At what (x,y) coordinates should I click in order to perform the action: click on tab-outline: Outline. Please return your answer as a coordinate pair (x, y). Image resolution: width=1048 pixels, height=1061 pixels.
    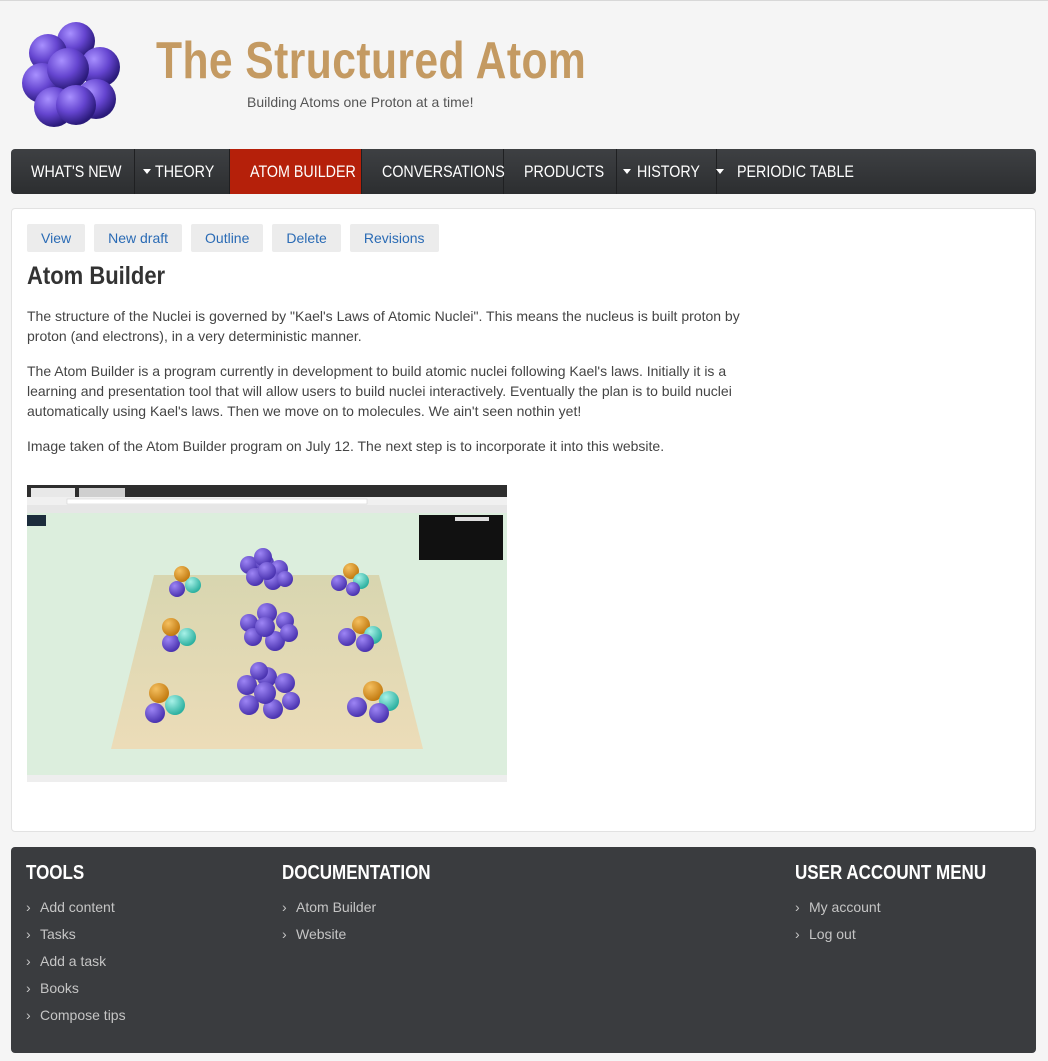
    Looking at the image, I should click on (227, 238).